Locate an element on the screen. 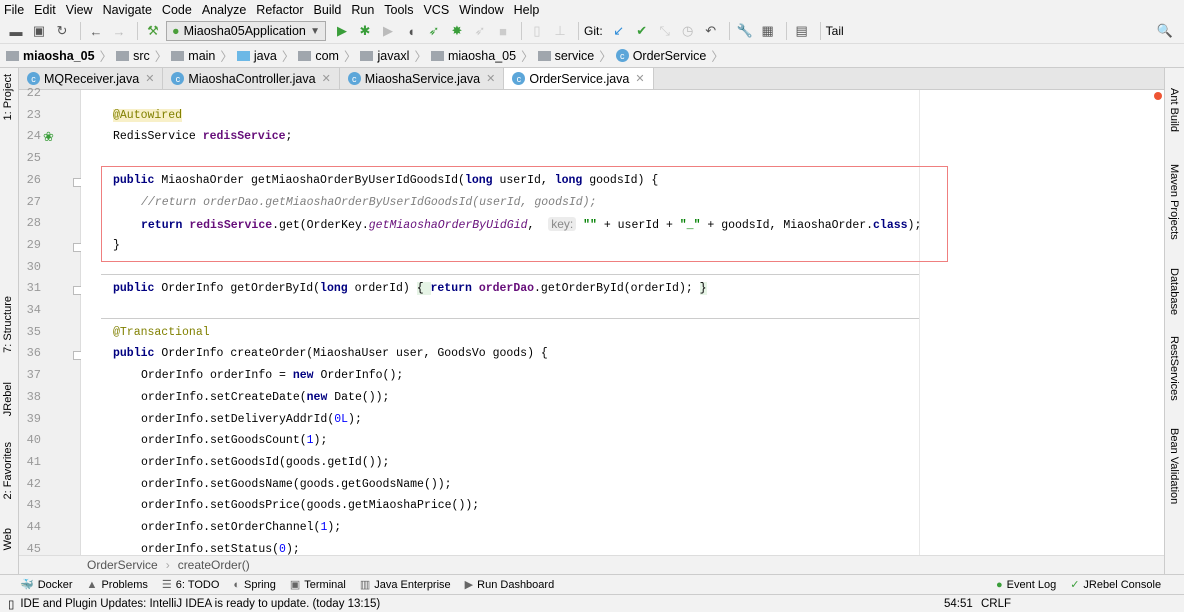 The image size is (1184, 612). run-configuration-select: ● Miaosha05Application ▼ is located at coordinates (246, 31).